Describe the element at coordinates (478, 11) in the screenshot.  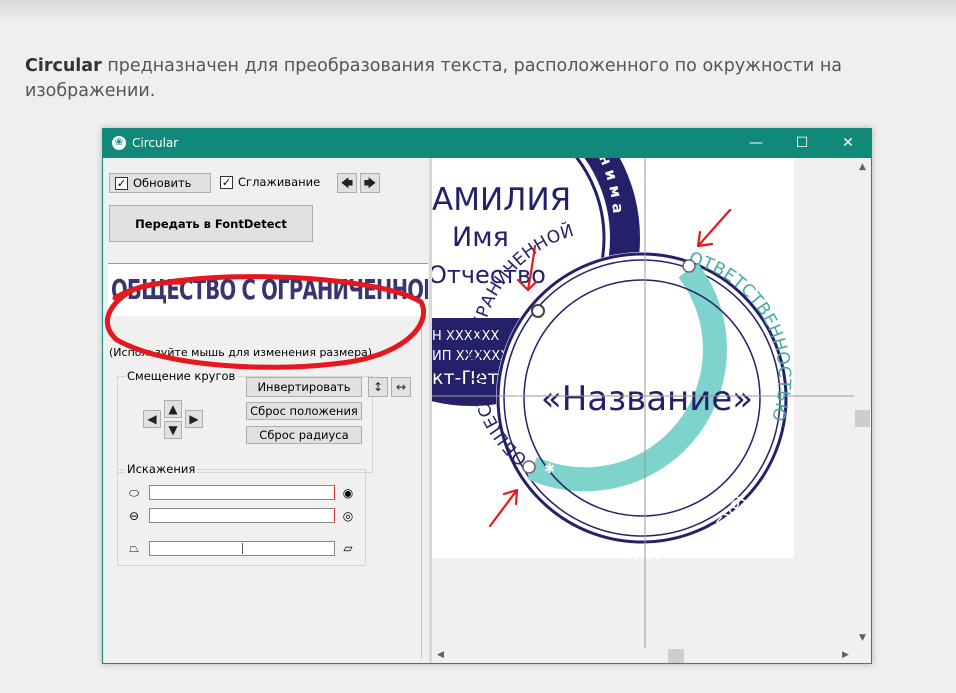
I see `page-top-shade` at that location.